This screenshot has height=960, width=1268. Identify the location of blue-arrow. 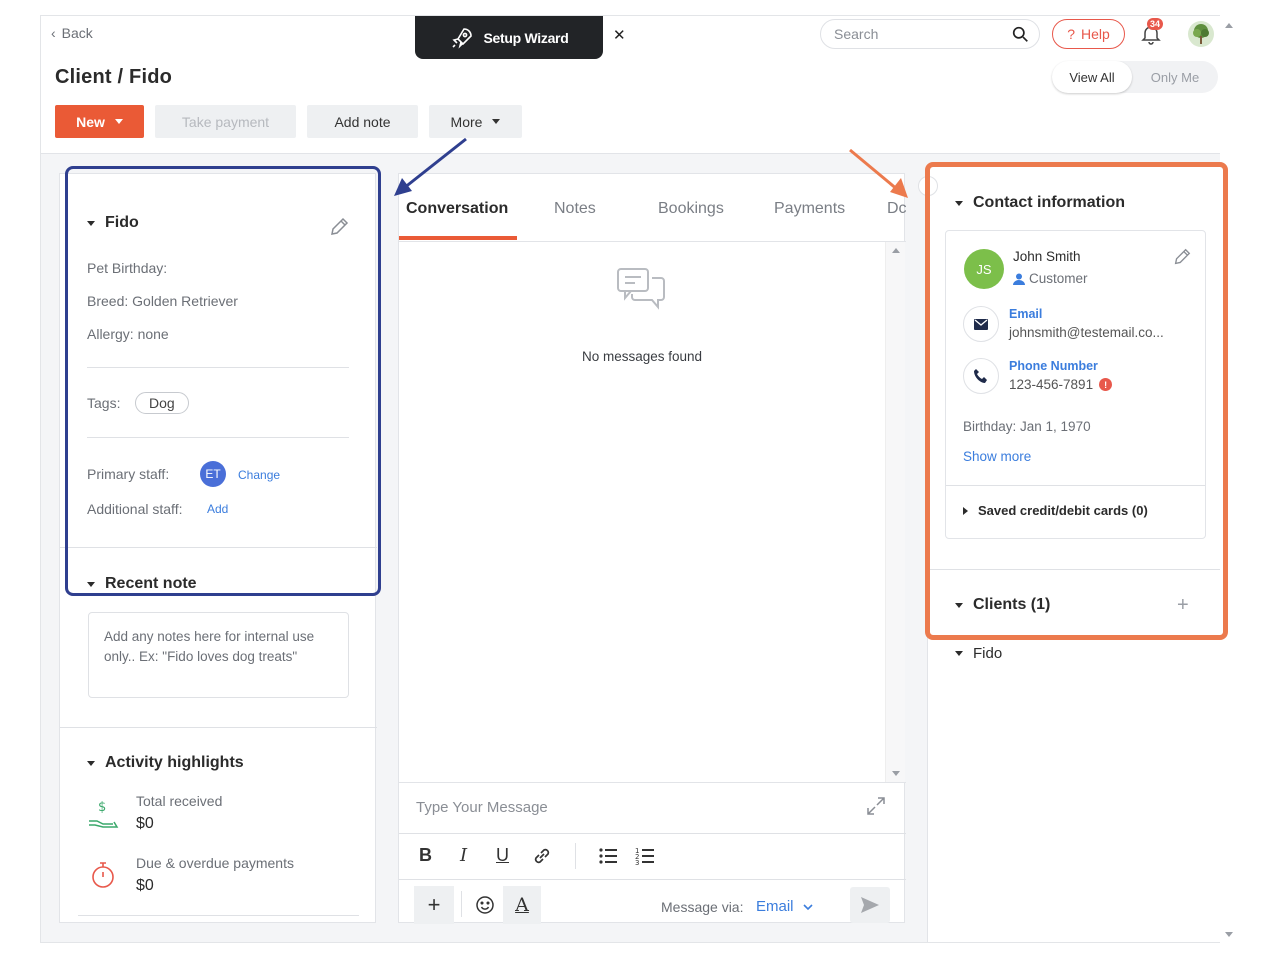
(430, 166).